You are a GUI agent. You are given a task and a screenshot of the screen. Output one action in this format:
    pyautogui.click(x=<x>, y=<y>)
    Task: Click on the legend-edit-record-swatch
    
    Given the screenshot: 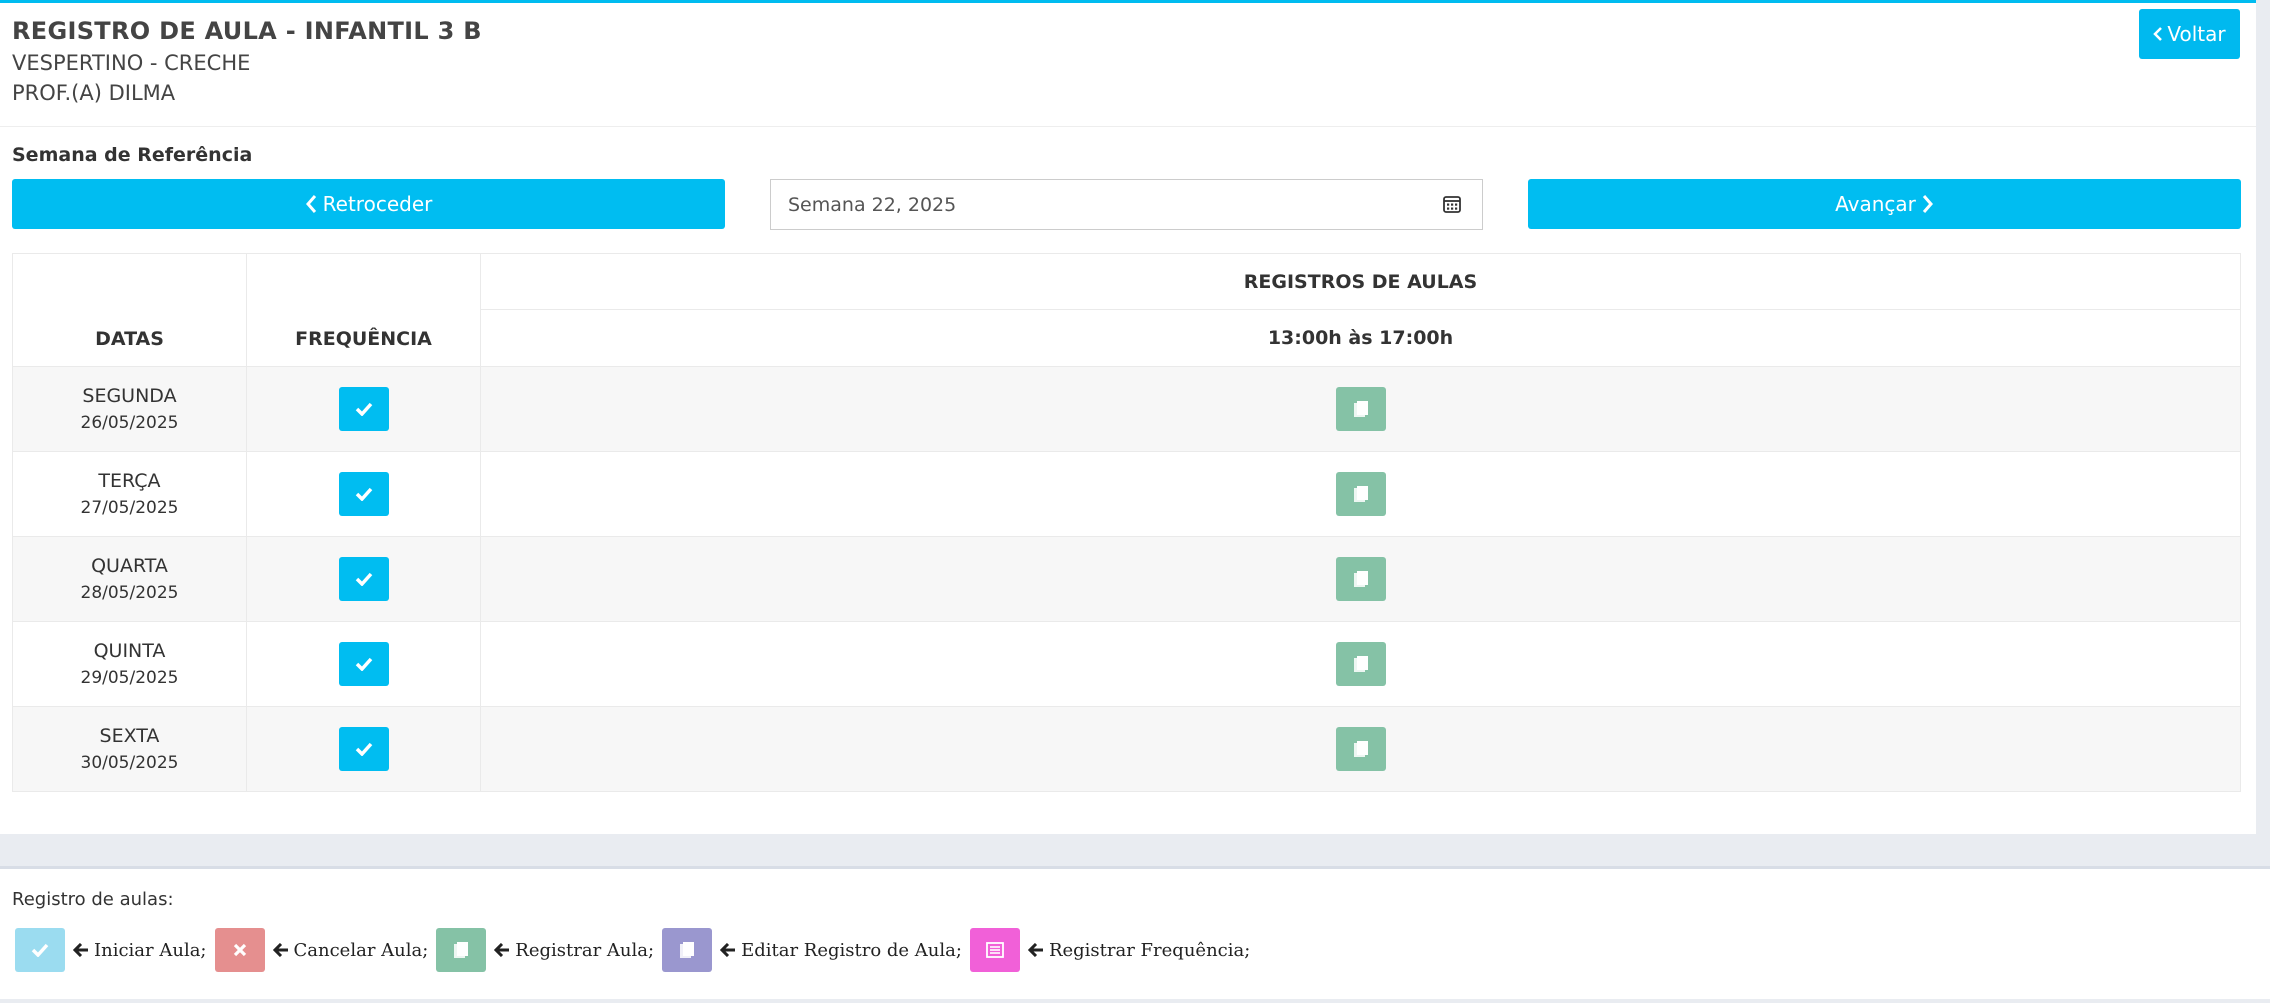 What is the action you would take?
    pyautogui.click(x=687, y=950)
    